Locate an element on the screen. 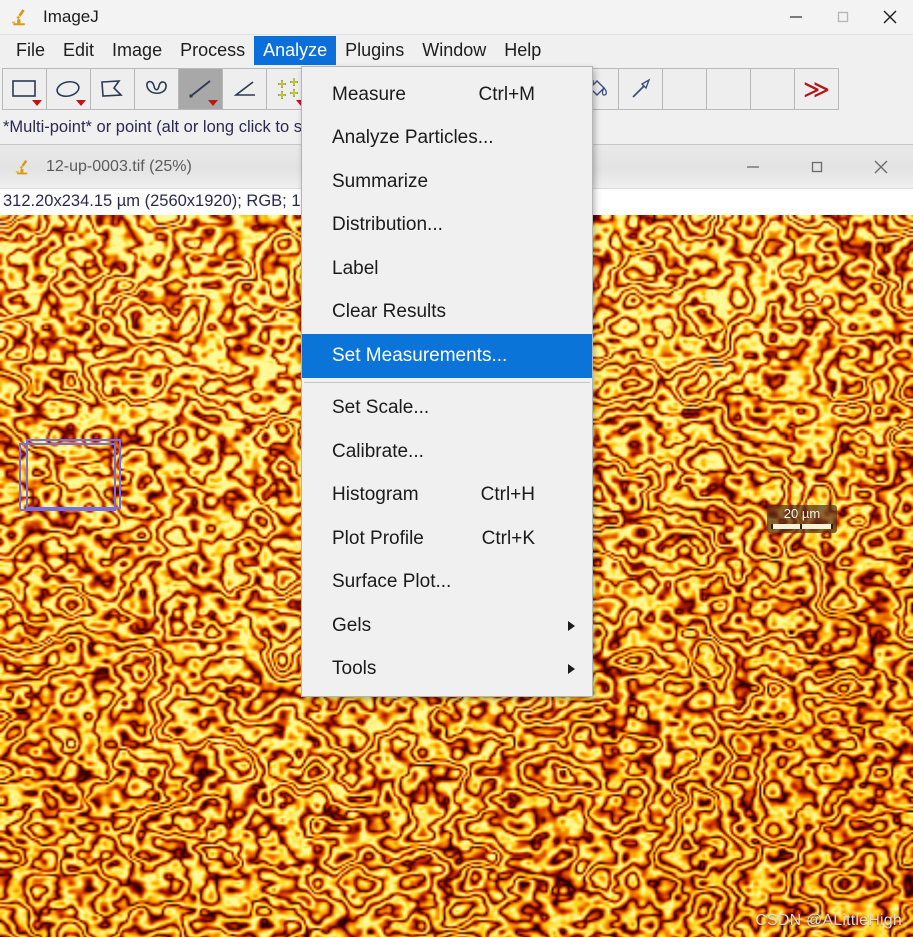  arrow-tool is located at coordinates (640, 89).